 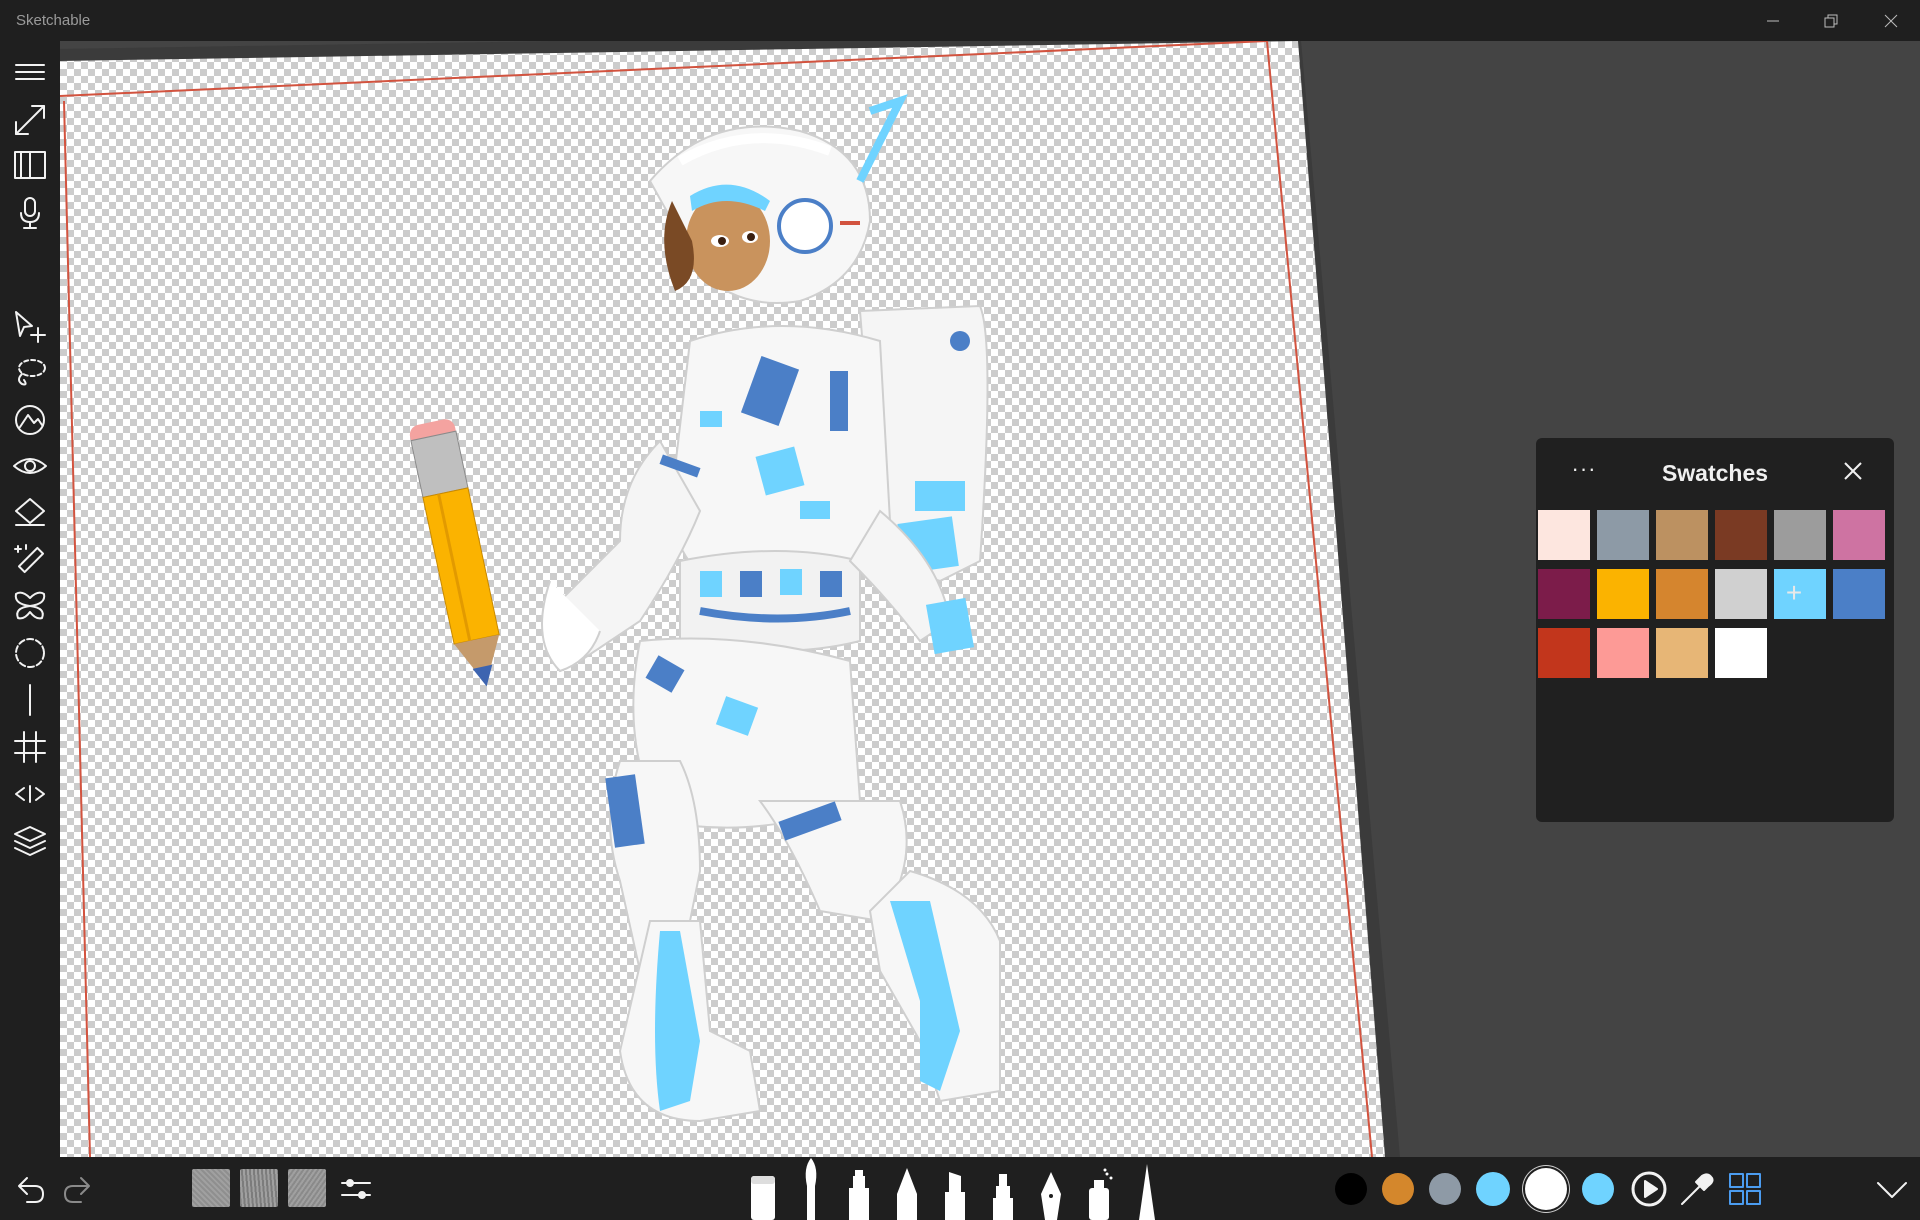 I want to click on redo-icon, so click(x=77, y=1190).